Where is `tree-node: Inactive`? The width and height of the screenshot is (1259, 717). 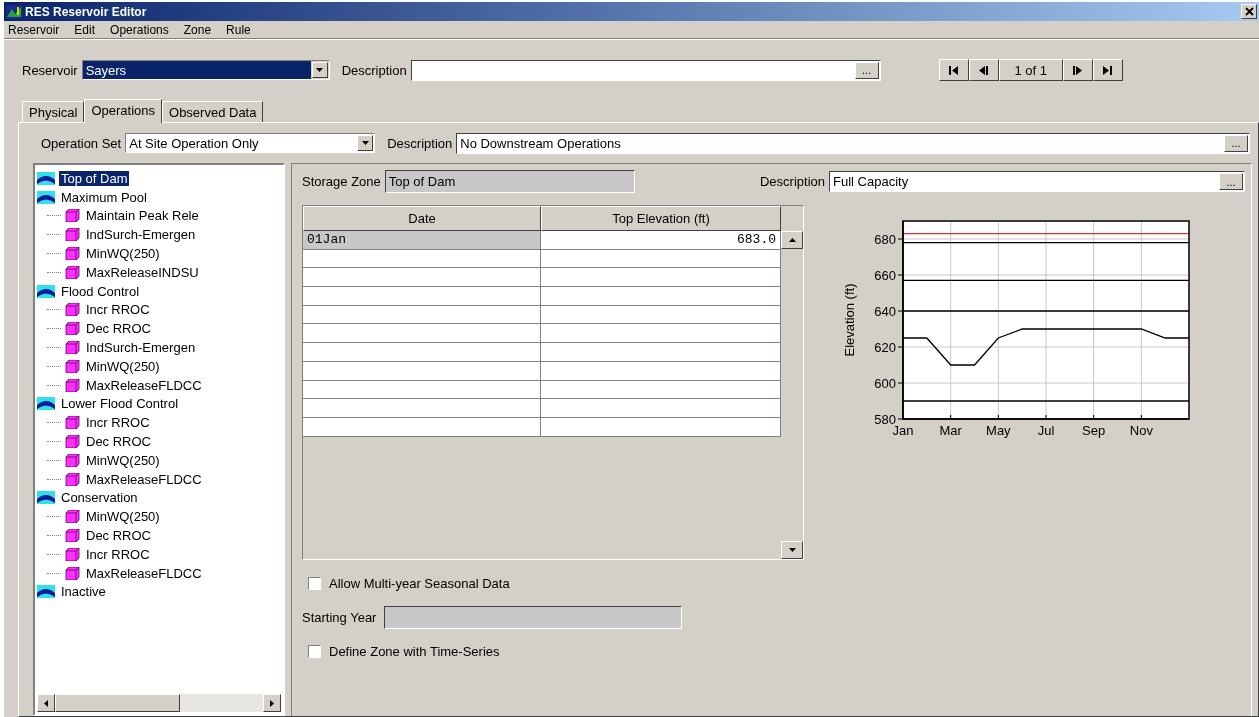 tree-node: Inactive is located at coordinates (83, 592).